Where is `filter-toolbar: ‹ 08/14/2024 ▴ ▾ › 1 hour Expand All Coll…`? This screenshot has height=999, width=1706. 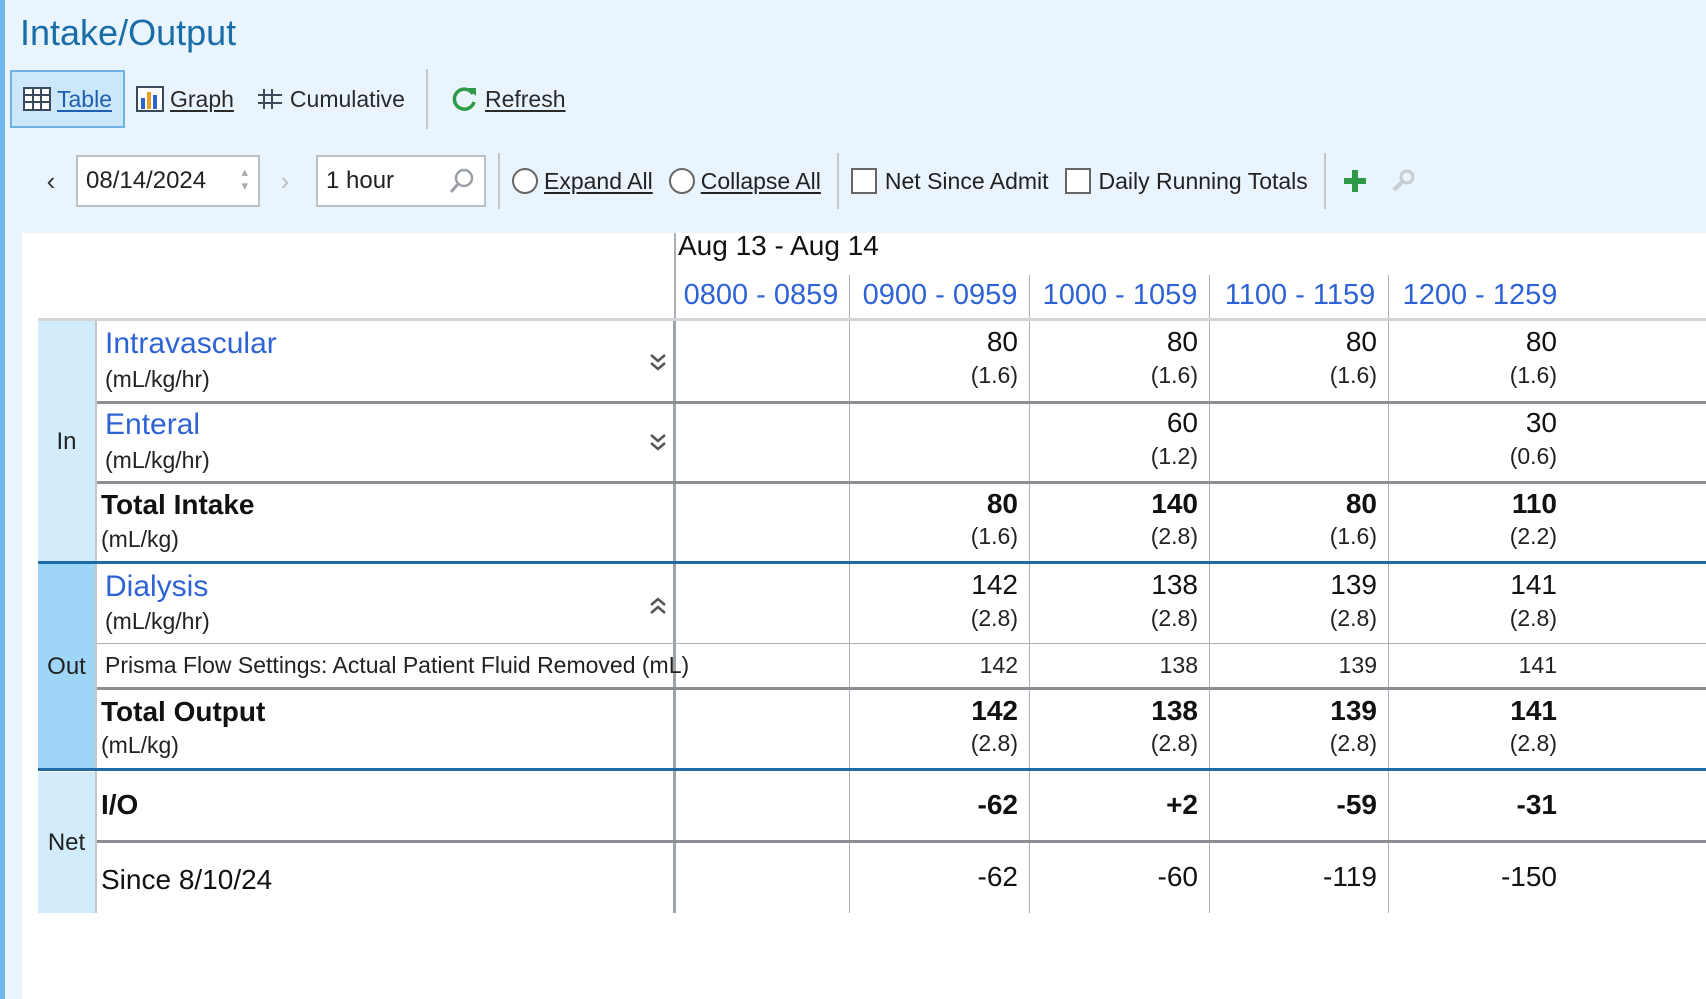
filter-toolbar: ‹ 08/14/2024 ▴ ▾ › 1 hour Expand All Coll… is located at coordinates (726, 181).